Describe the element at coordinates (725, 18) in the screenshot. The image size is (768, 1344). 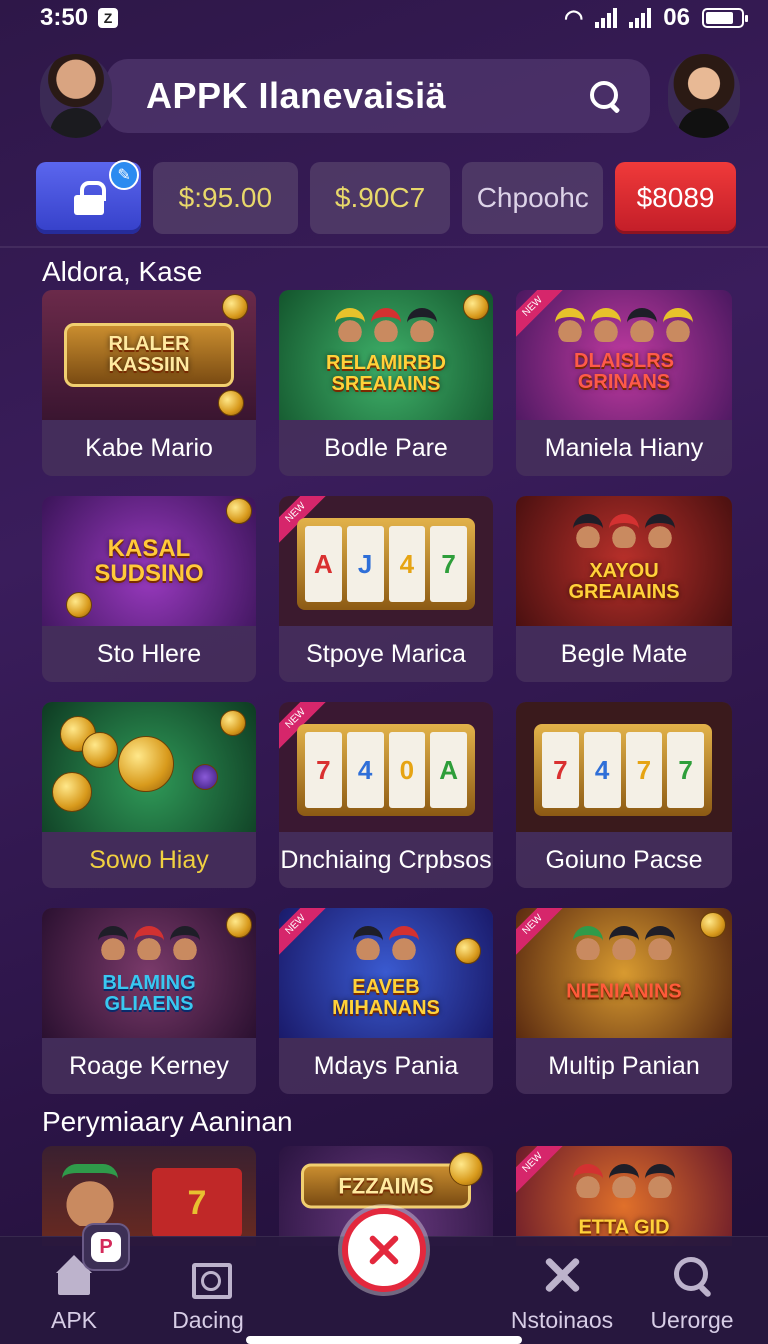
I see `battery-icon` at that location.